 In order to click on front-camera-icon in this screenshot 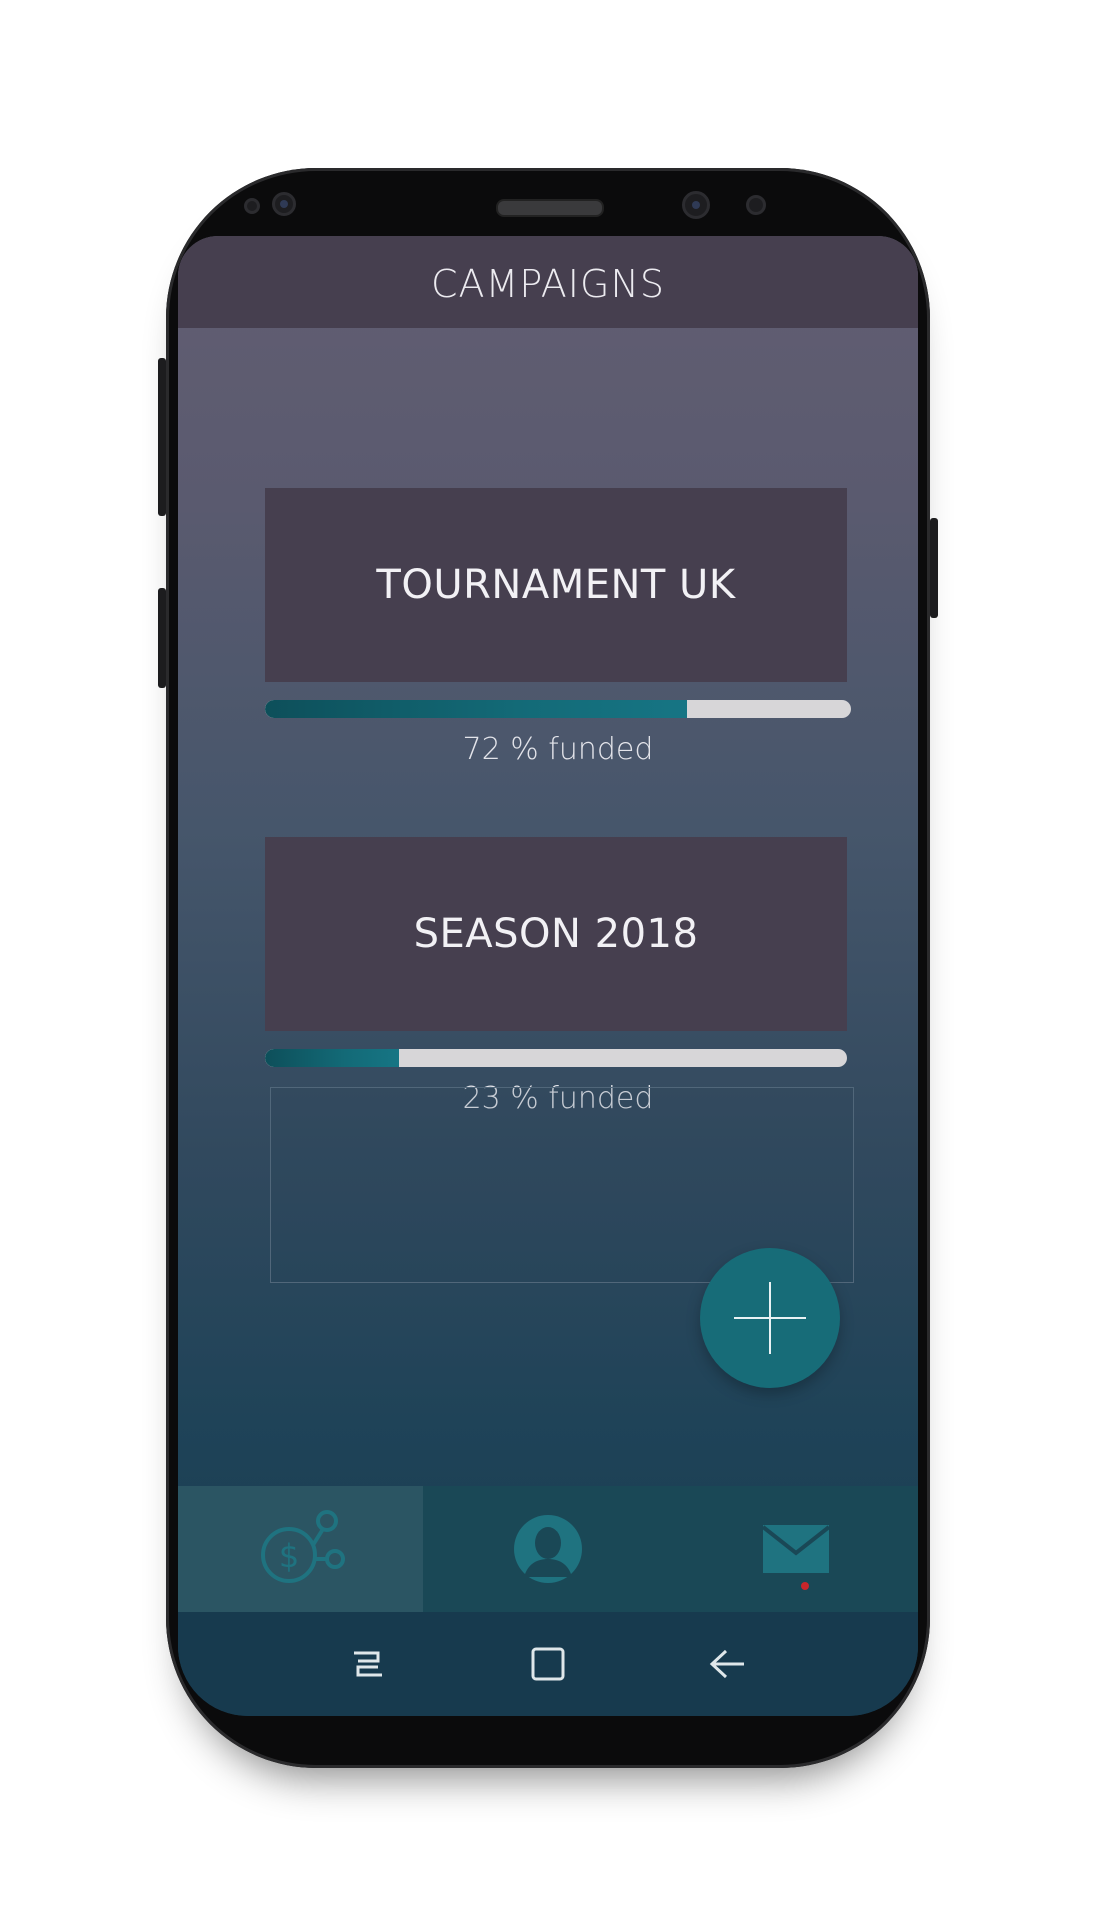, I will do `click(284, 204)`.